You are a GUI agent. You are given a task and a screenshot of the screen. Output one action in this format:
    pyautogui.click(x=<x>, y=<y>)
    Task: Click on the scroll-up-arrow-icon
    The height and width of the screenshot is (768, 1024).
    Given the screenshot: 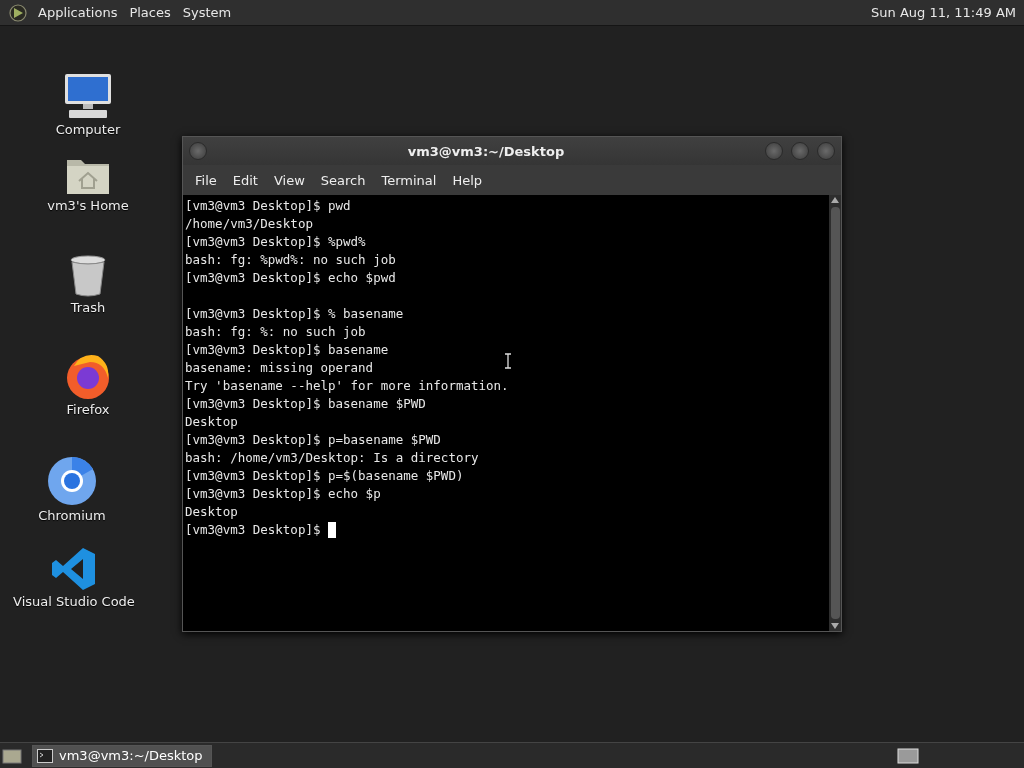 What is the action you would take?
    pyautogui.click(x=835, y=200)
    